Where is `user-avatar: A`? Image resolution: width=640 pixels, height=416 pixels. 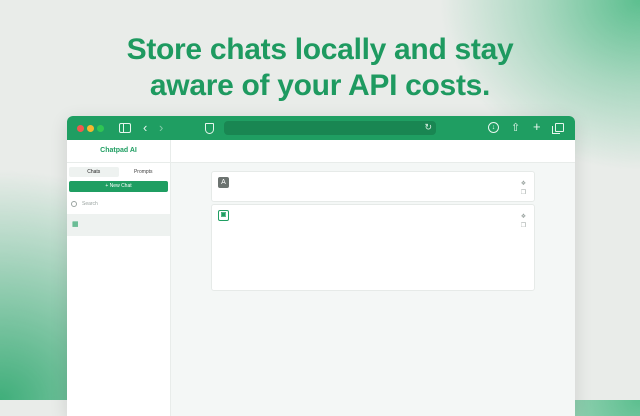
user-avatar: A is located at coordinates (223, 182).